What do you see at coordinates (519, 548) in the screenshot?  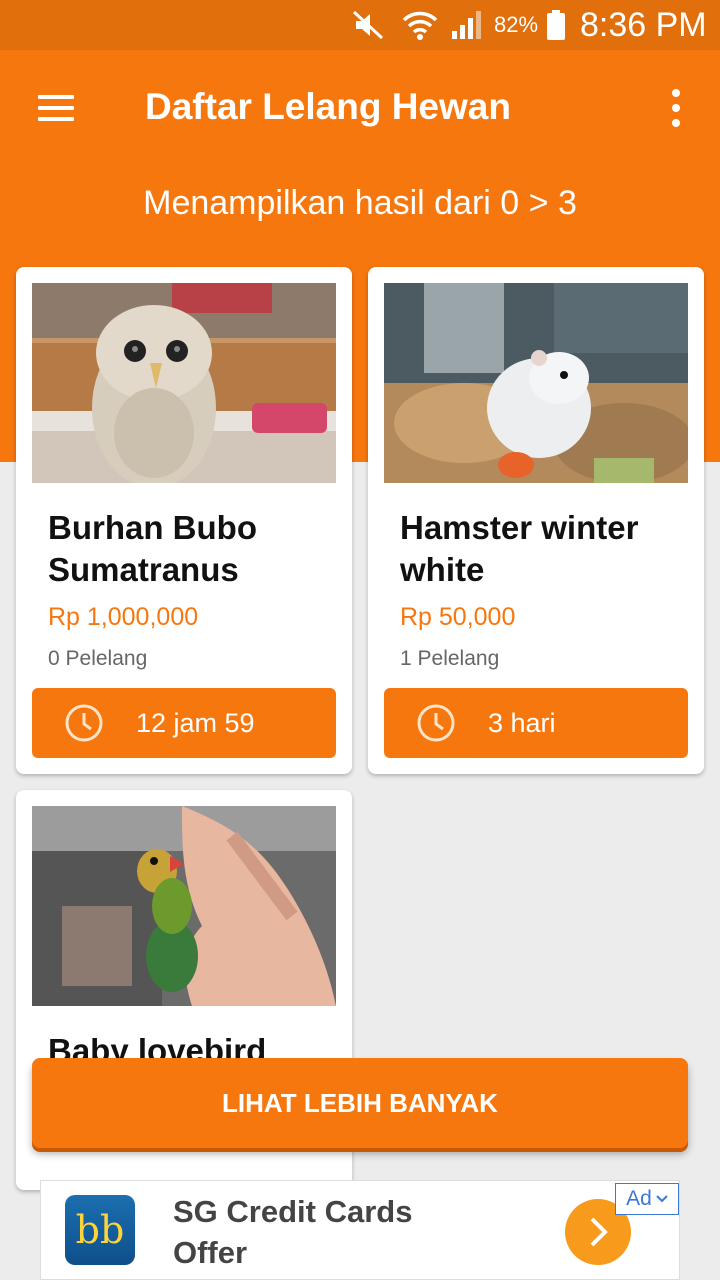 I see `listing-title: Hamster winter white` at bounding box center [519, 548].